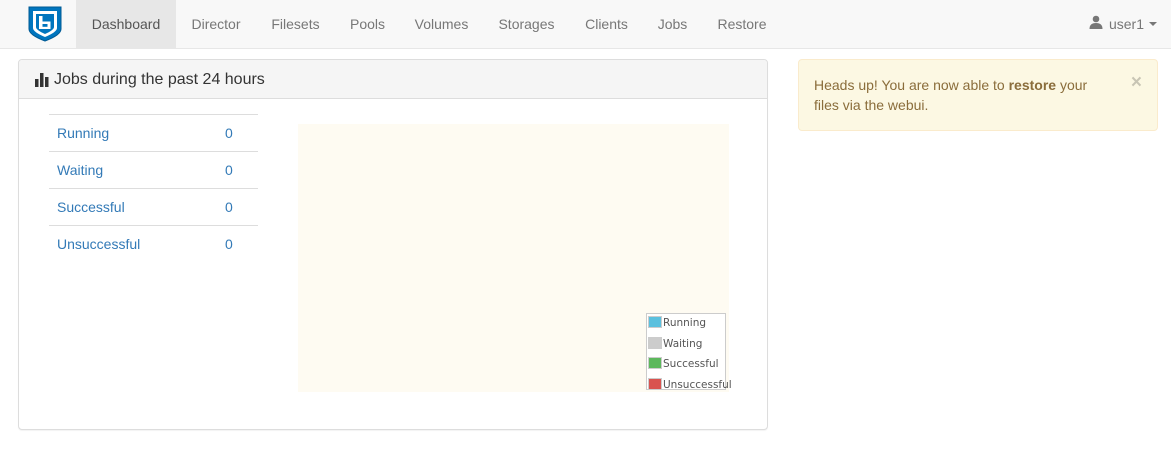 The image size is (1171, 453). Describe the element at coordinates (45, 23) in the screenshot. I see `bareos-logo-icon` at that location.